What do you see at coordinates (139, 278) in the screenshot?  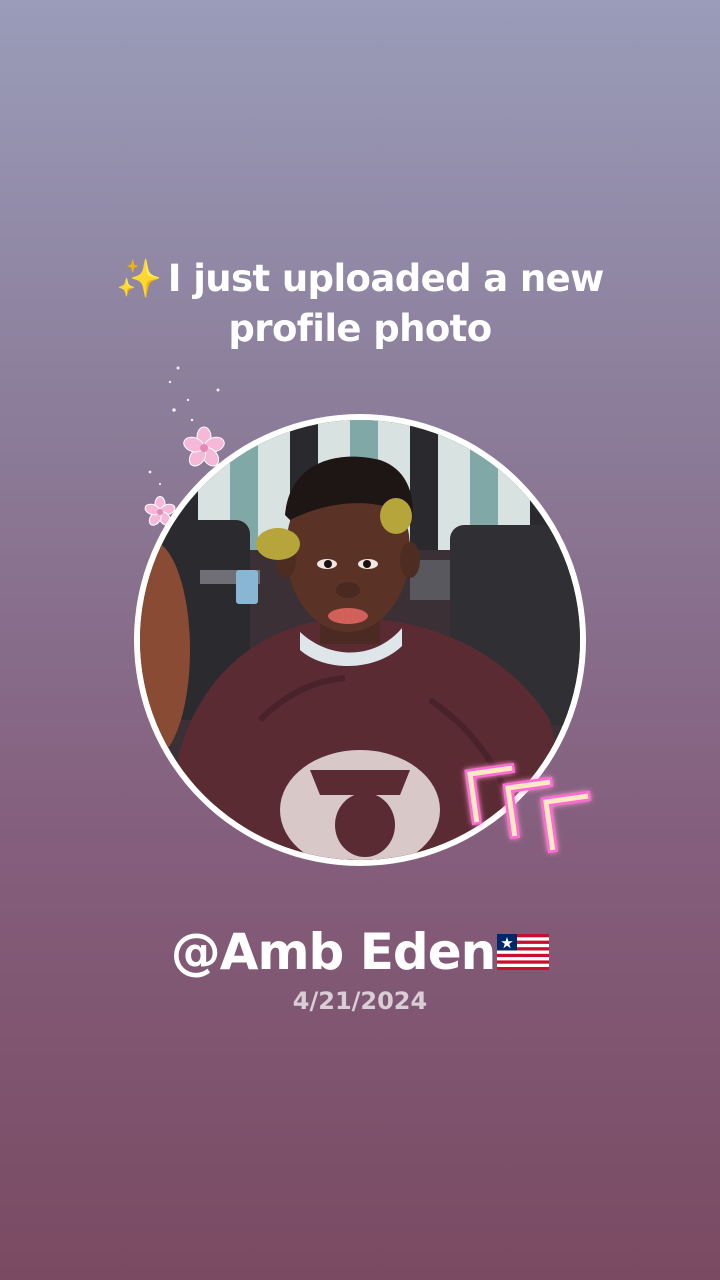 I see `sparkle-icon: ✨` at bounding box center [139, 278].